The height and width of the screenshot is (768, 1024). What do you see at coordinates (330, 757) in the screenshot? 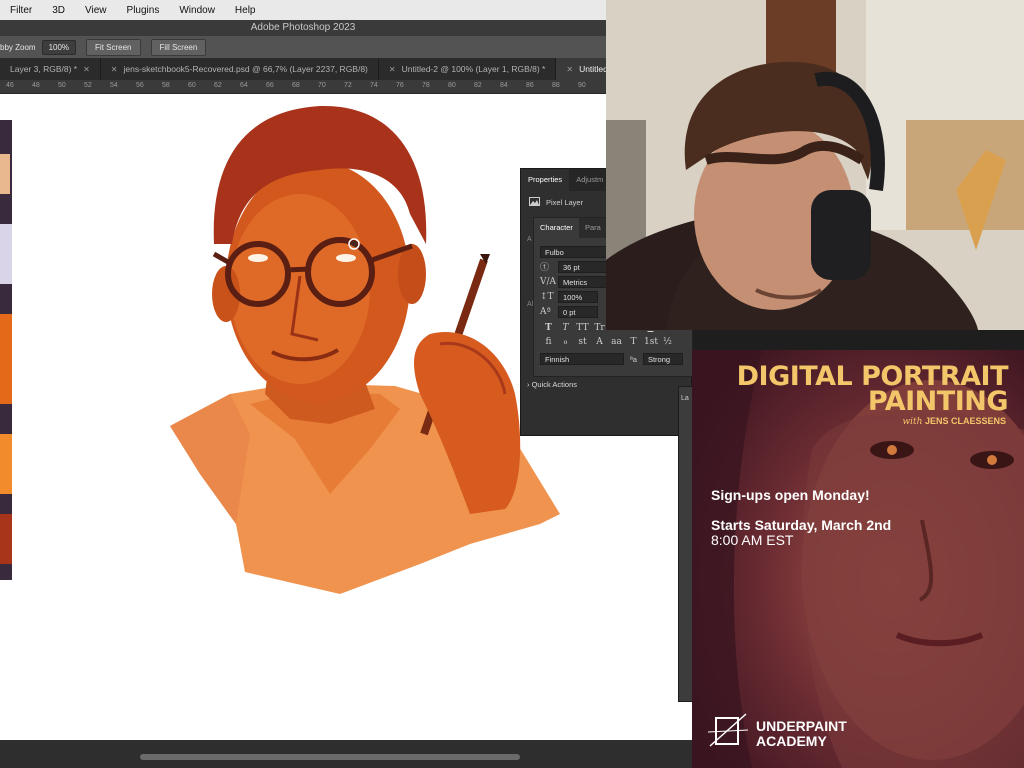
I see `scrollbar-thumb` at bounding box center [330, 757].